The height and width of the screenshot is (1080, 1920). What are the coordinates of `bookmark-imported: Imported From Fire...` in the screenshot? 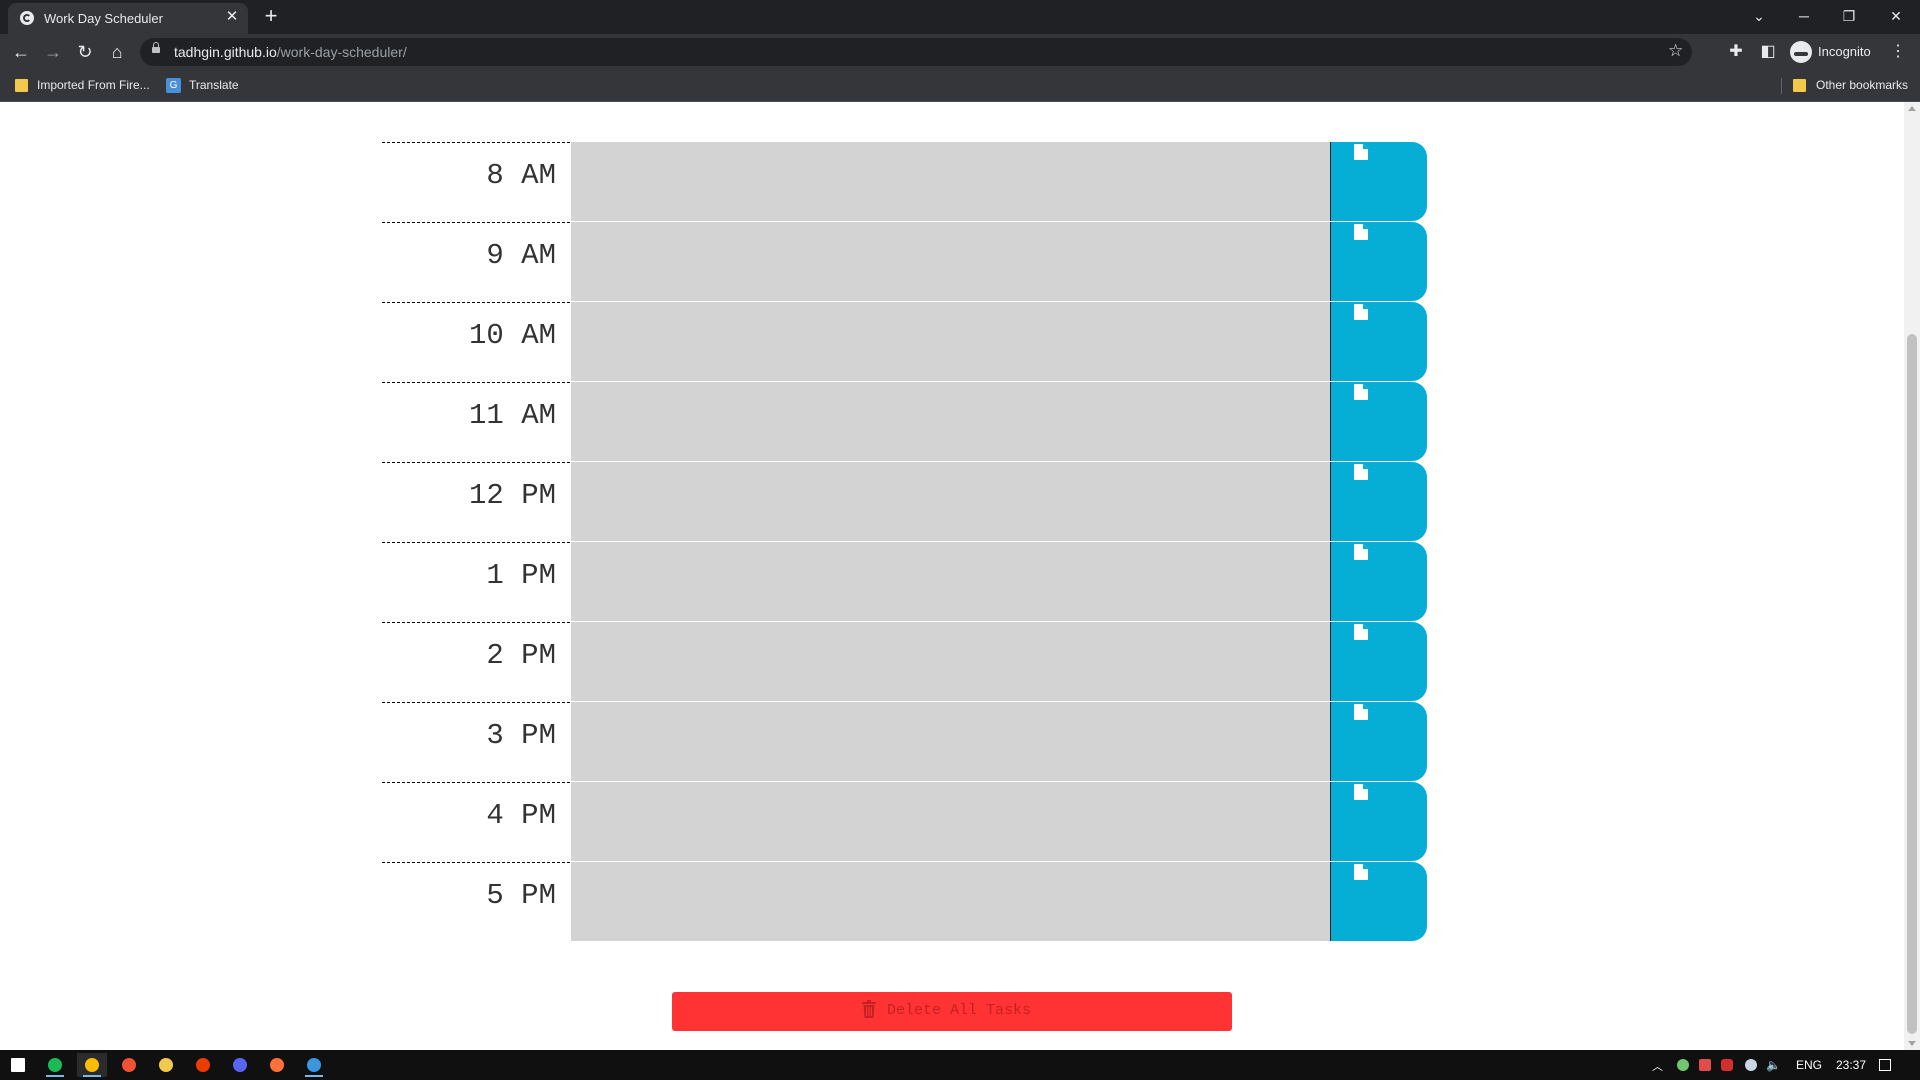 It's located at (93, 85).